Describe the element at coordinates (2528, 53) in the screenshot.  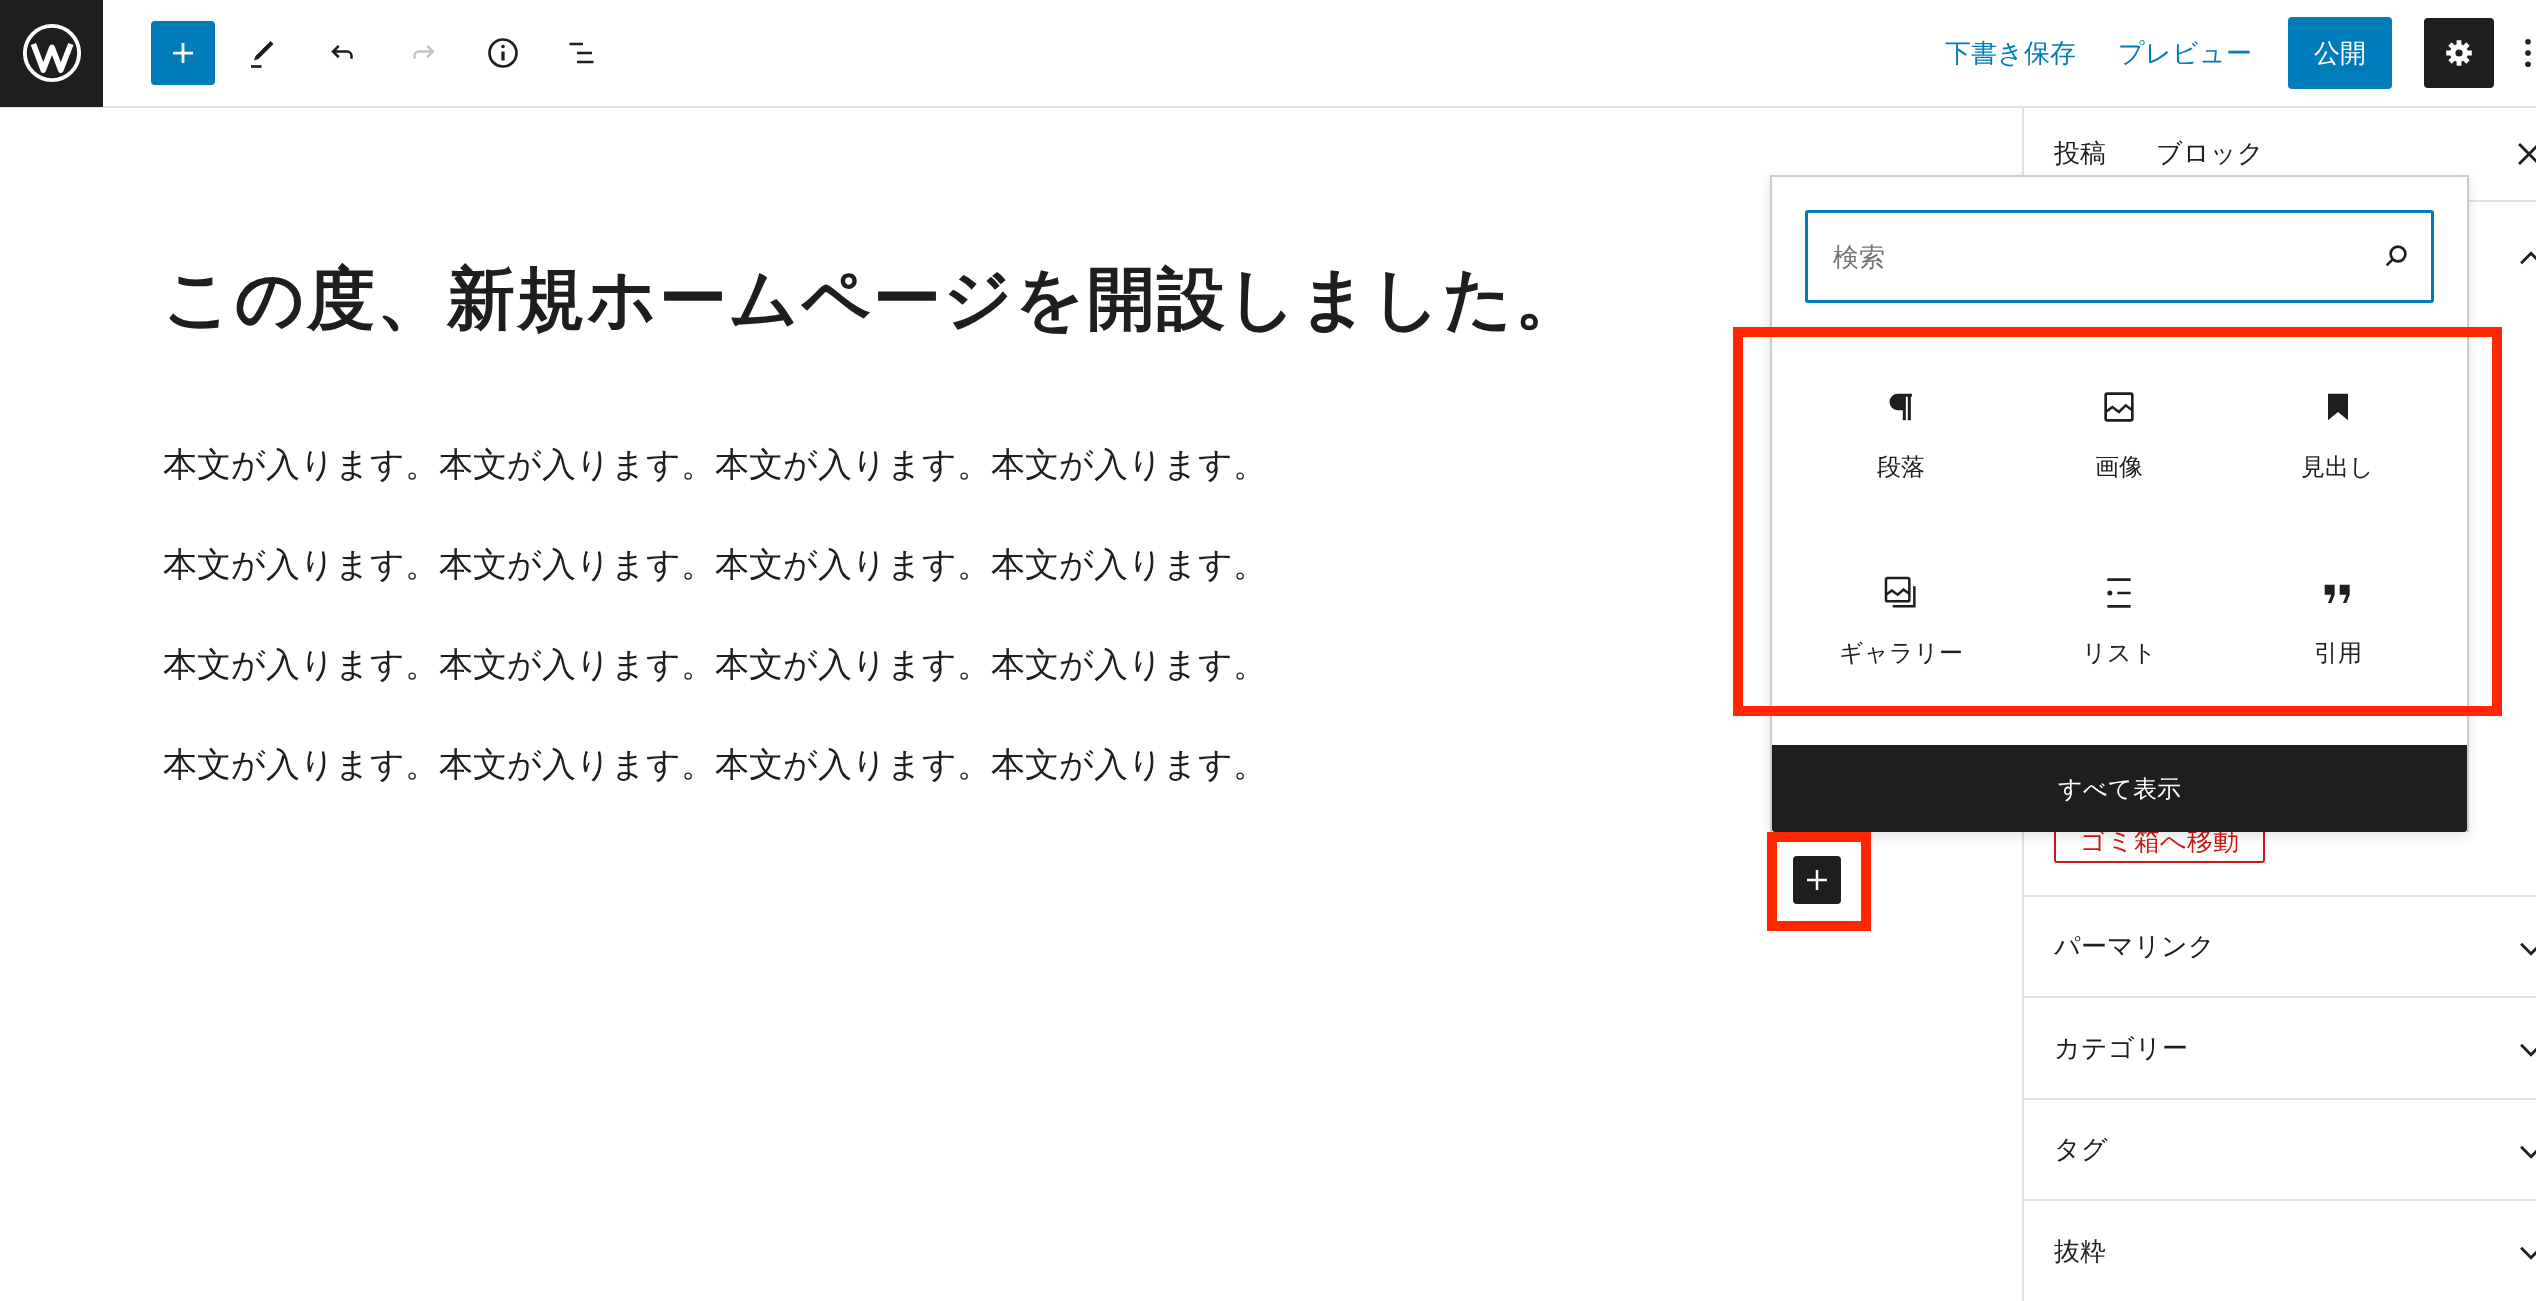
I see `more-options-icon` at that location.